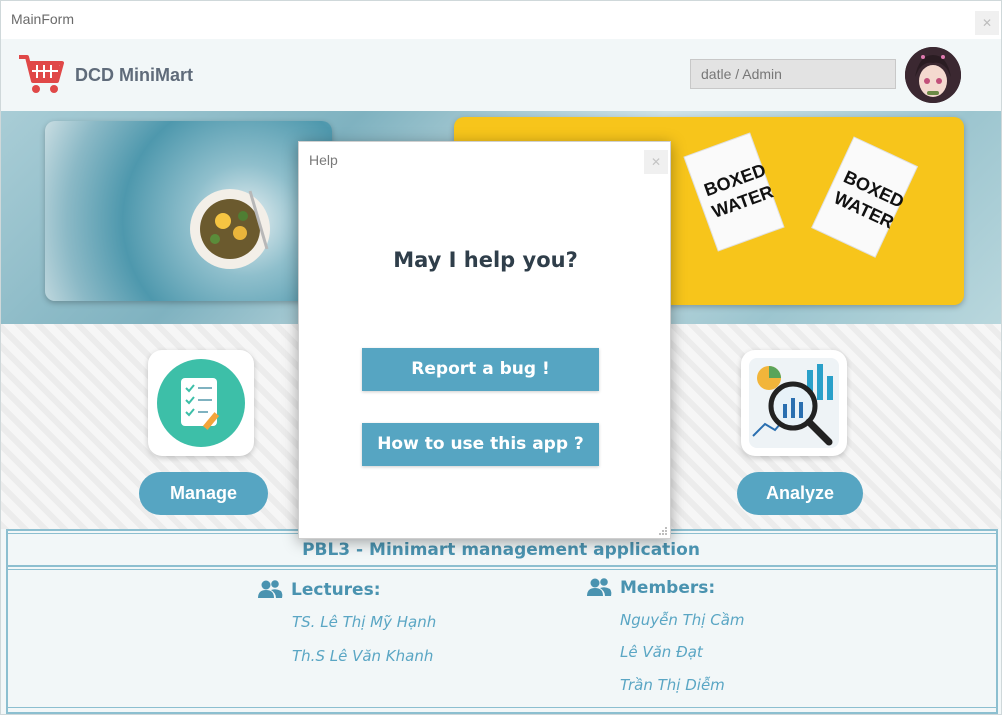 The image size is (1002, 715). I want to click on report-bug-button: Report a bug !, so click(480, 369).